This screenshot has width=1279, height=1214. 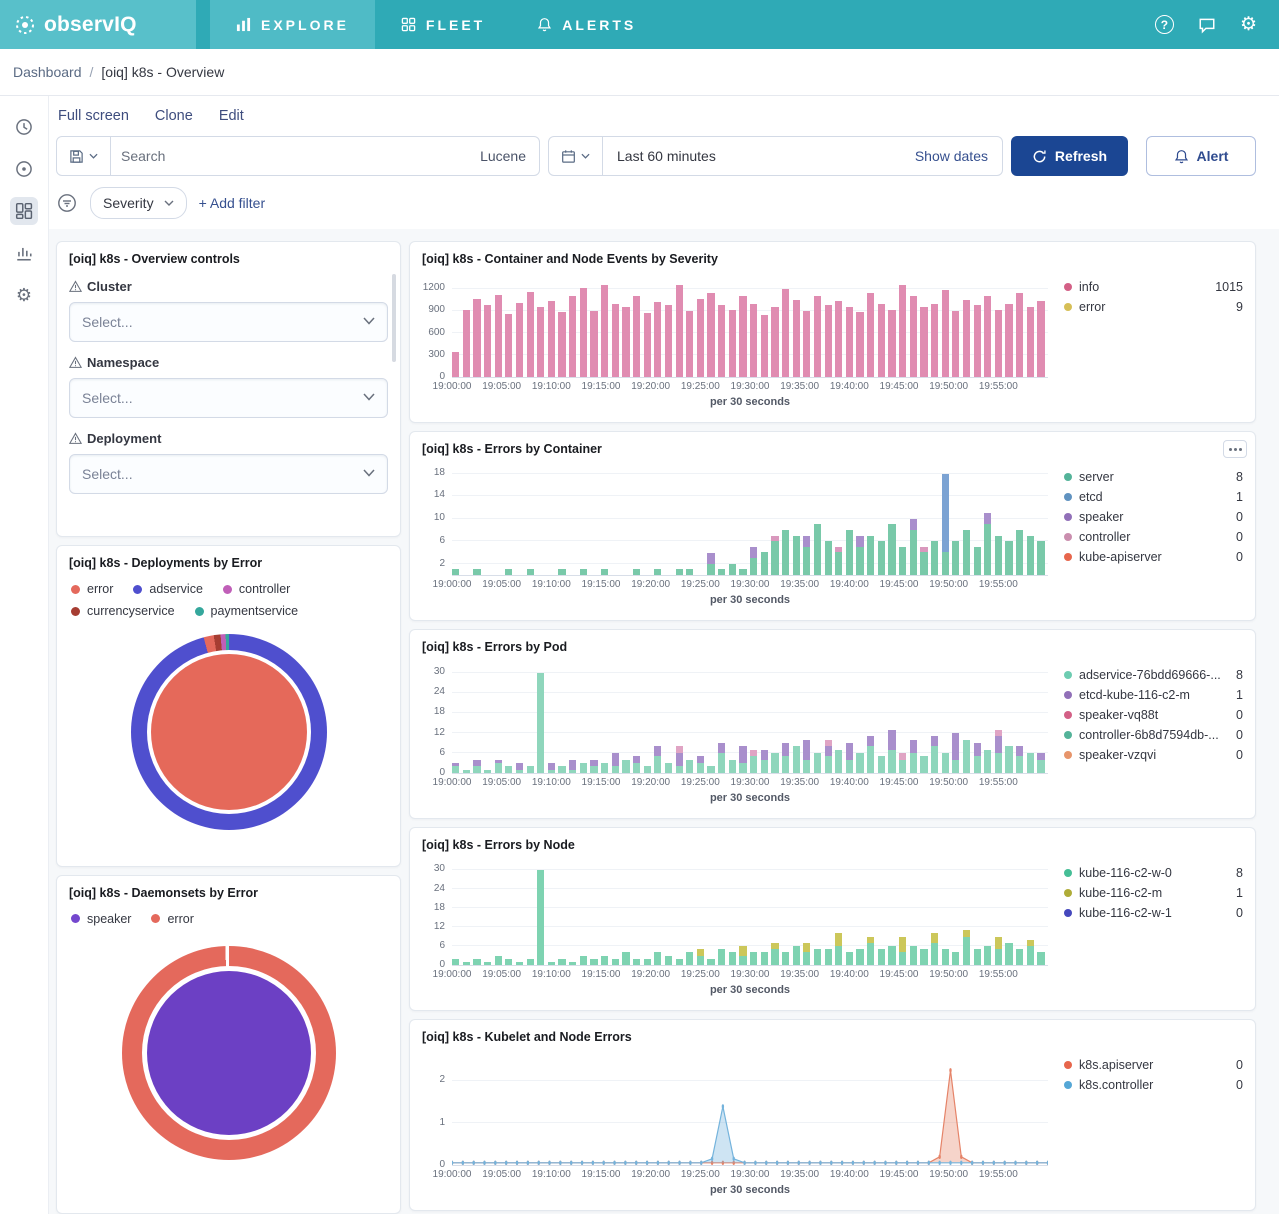 What do you see at coordinates (1069, 156) in the screenshot?
I see `refresh-button: Refresh` at bounding box center [1069, 156].